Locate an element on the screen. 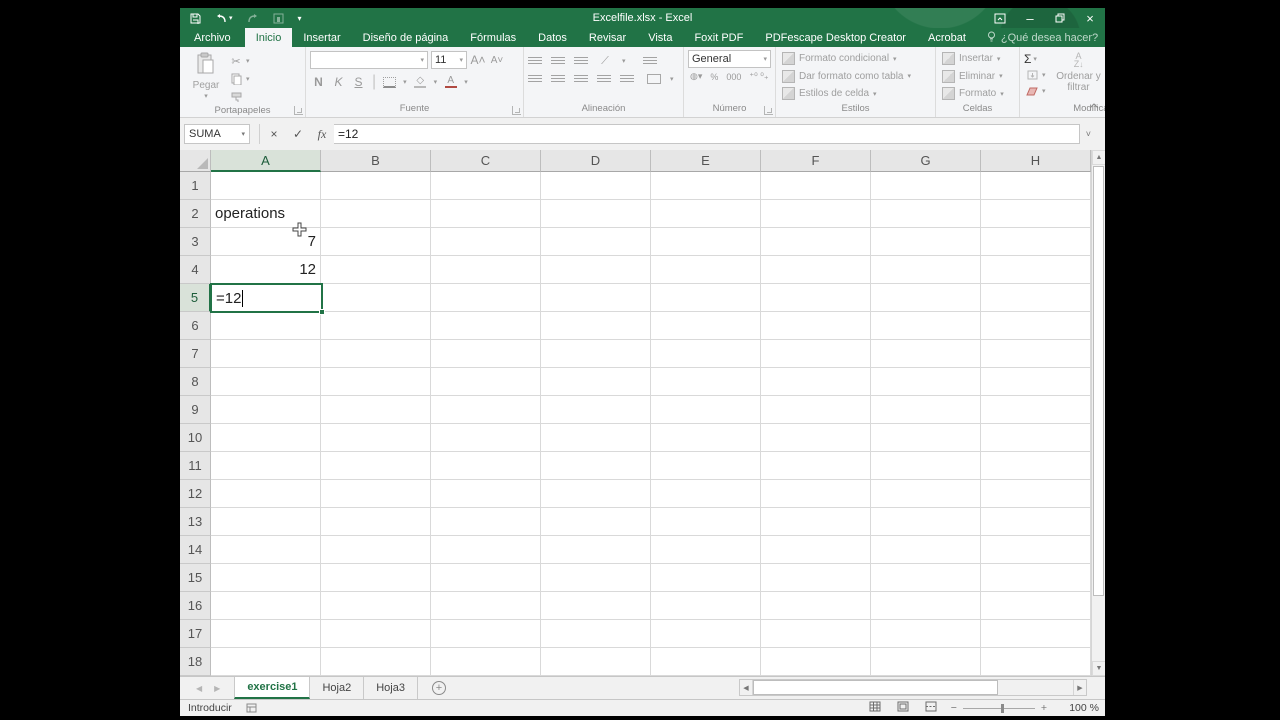  row-header-10: 10 is located at coordinates (195, 438).